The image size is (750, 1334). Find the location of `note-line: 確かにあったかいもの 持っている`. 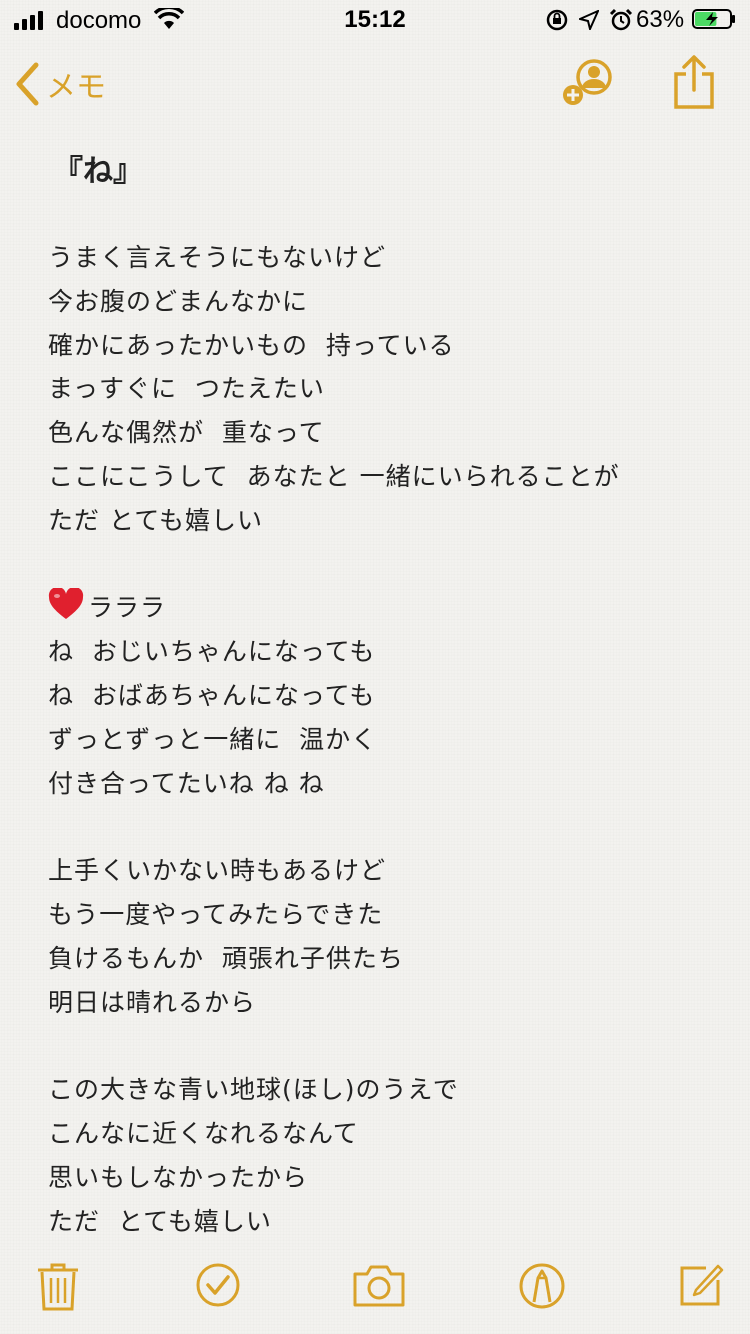

note-line: 確かにあったかいもの 持っている is located at coordinates (251, 345).